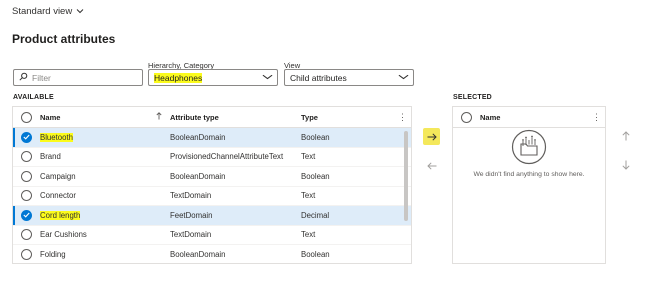 Image resolution: width=653 pixels, height=302 pixels. I want to click on row-name-cell: Bluetooth, so click(105, 137).